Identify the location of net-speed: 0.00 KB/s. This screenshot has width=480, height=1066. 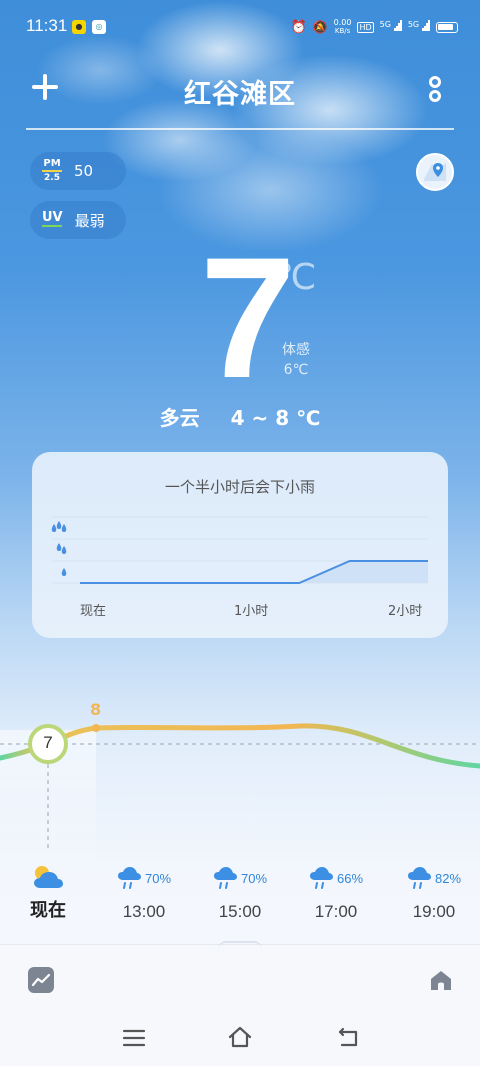
(343, 27).